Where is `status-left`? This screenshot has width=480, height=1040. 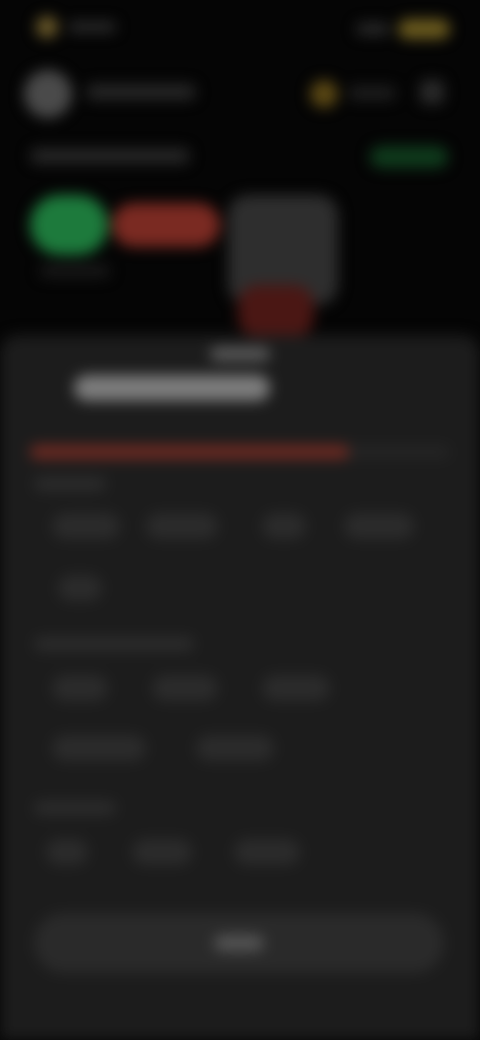 status-left is located at coordinates (78, 27).